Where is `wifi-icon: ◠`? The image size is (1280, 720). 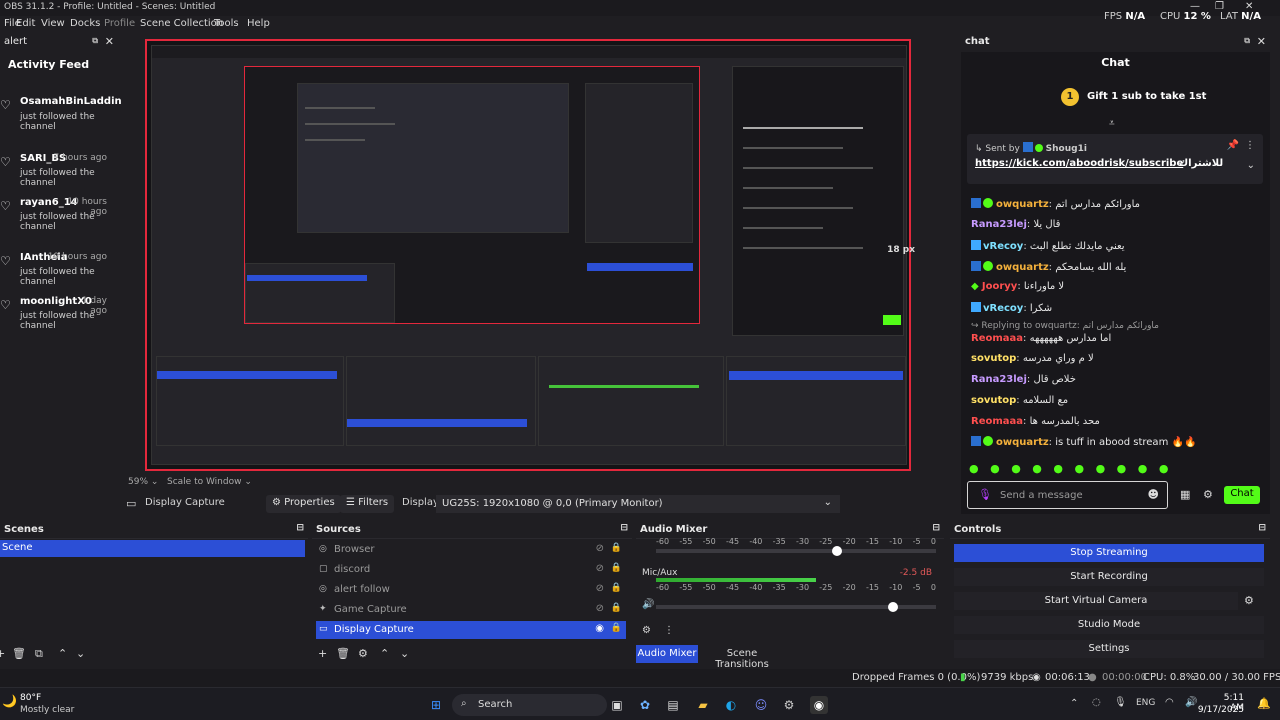
wifi-icon: ◠ is located at coordinates (1169, 702).